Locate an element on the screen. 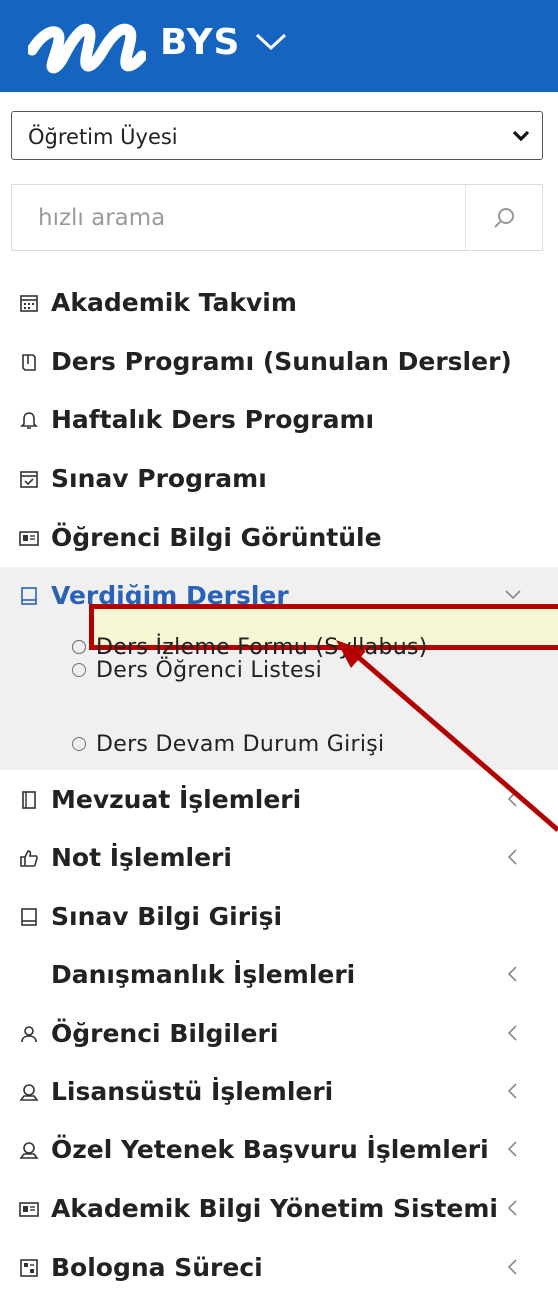  role-select-value: Öğretim Üyesi is located at coordinates (103, 137).